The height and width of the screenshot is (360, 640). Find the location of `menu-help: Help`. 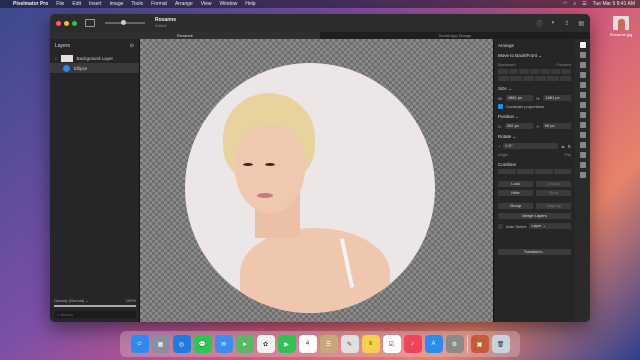

menu-help: Help is located at coordinates (250, 4).